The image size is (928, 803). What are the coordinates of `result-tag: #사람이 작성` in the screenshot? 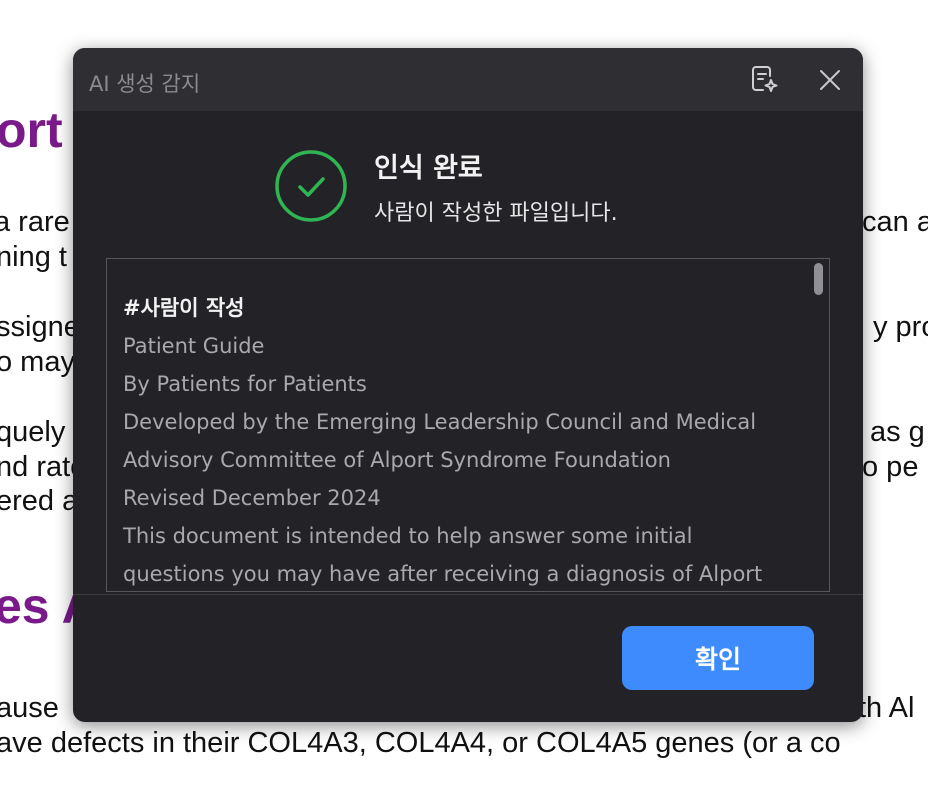 It's located at (184, 308).